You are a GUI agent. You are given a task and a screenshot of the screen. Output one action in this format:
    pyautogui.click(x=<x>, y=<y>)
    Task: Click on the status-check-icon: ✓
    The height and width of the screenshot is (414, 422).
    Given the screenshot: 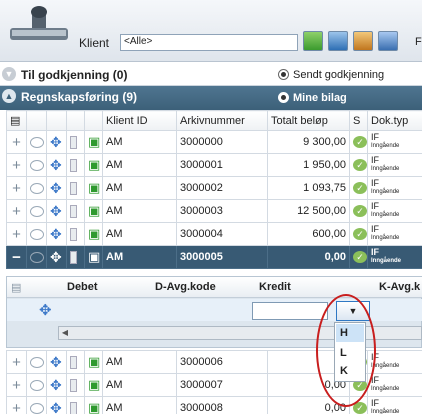 What is the action you would take?
    pyautogui.click(x=358, y=188)
    